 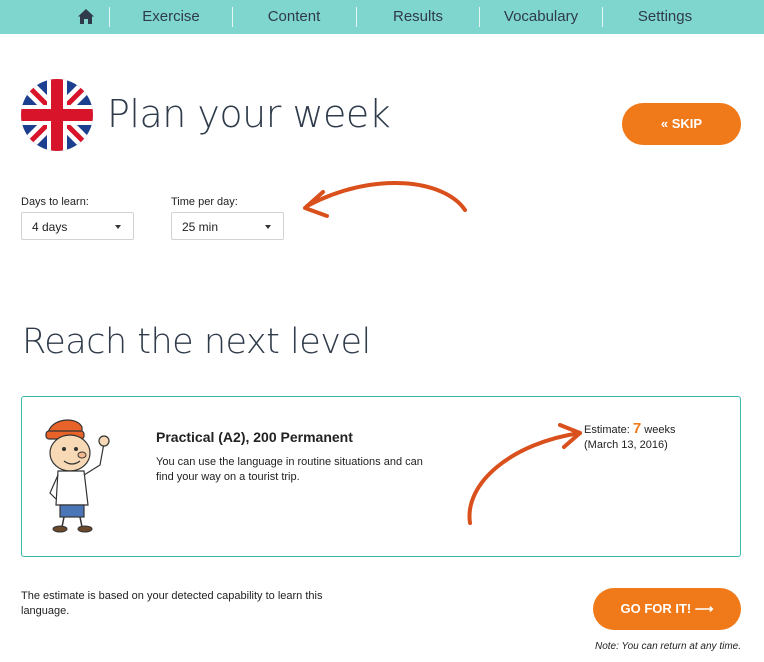 I want to click on level-title: Practical (A2), 200 Permanent, so click(x=254, y=437).